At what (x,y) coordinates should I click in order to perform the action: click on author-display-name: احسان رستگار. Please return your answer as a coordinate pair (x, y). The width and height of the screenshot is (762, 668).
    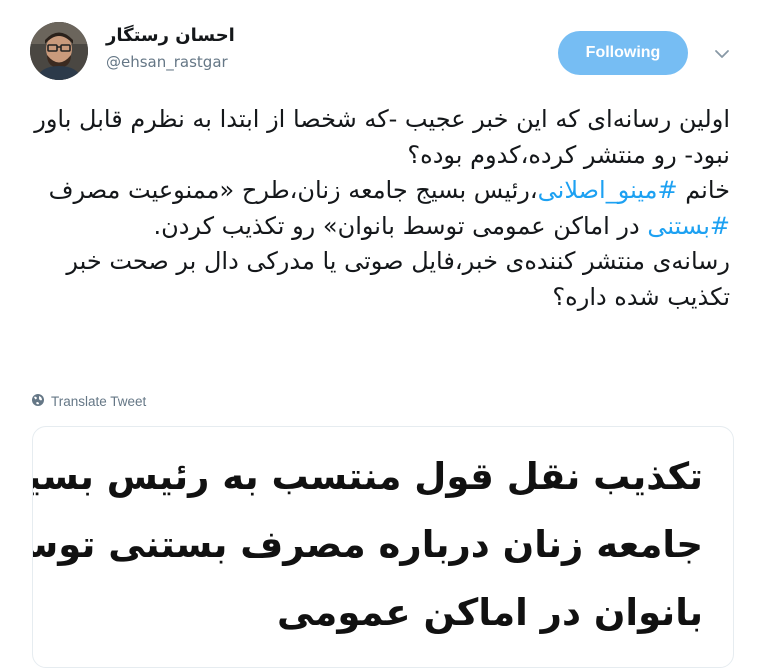
    Looking at the image, I should click on (170, 36).